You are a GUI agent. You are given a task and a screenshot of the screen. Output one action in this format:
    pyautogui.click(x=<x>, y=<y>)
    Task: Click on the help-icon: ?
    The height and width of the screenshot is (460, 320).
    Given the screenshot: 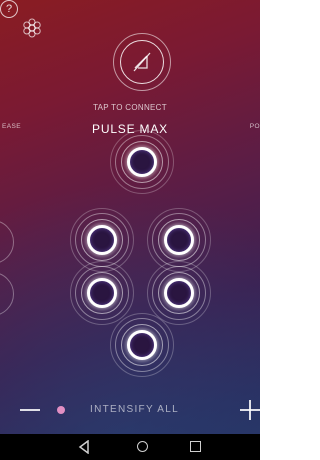 What is the action you would take?
    pyautogui.click(x=9, y=9)
    